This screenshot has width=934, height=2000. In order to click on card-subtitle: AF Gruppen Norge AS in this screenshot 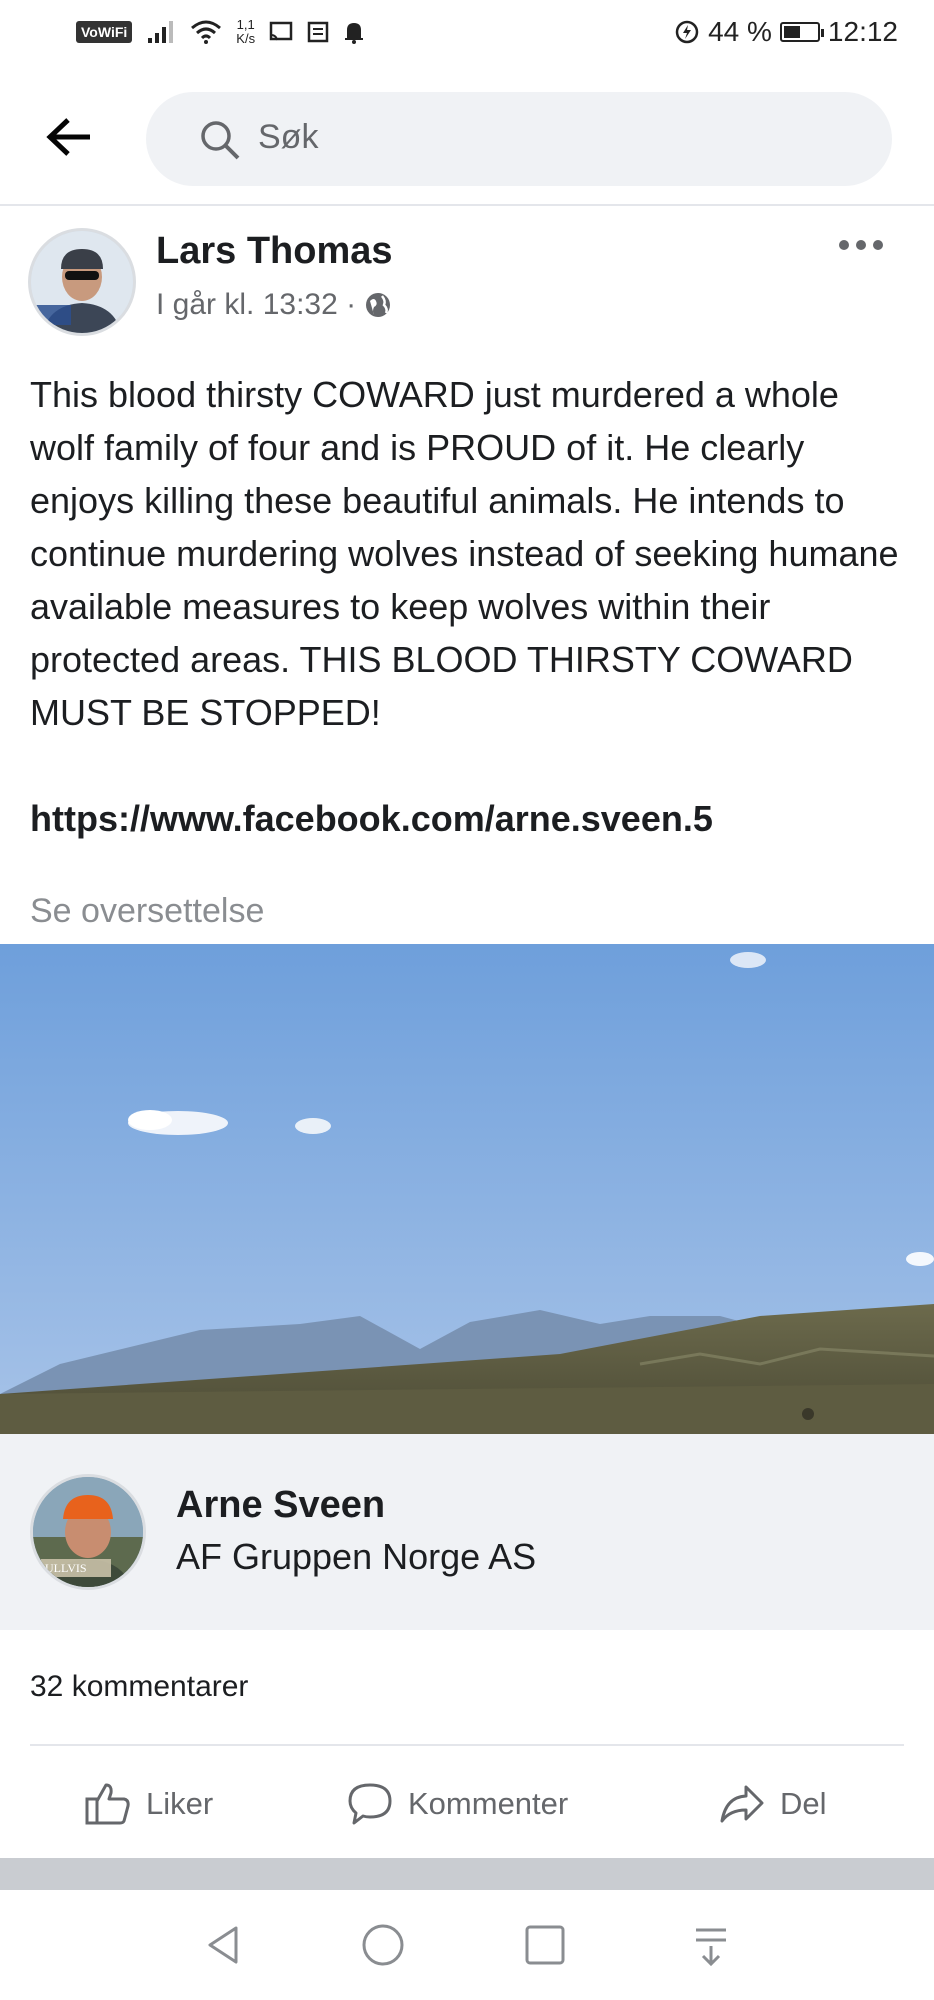, I will do `click(356, 1556)`.